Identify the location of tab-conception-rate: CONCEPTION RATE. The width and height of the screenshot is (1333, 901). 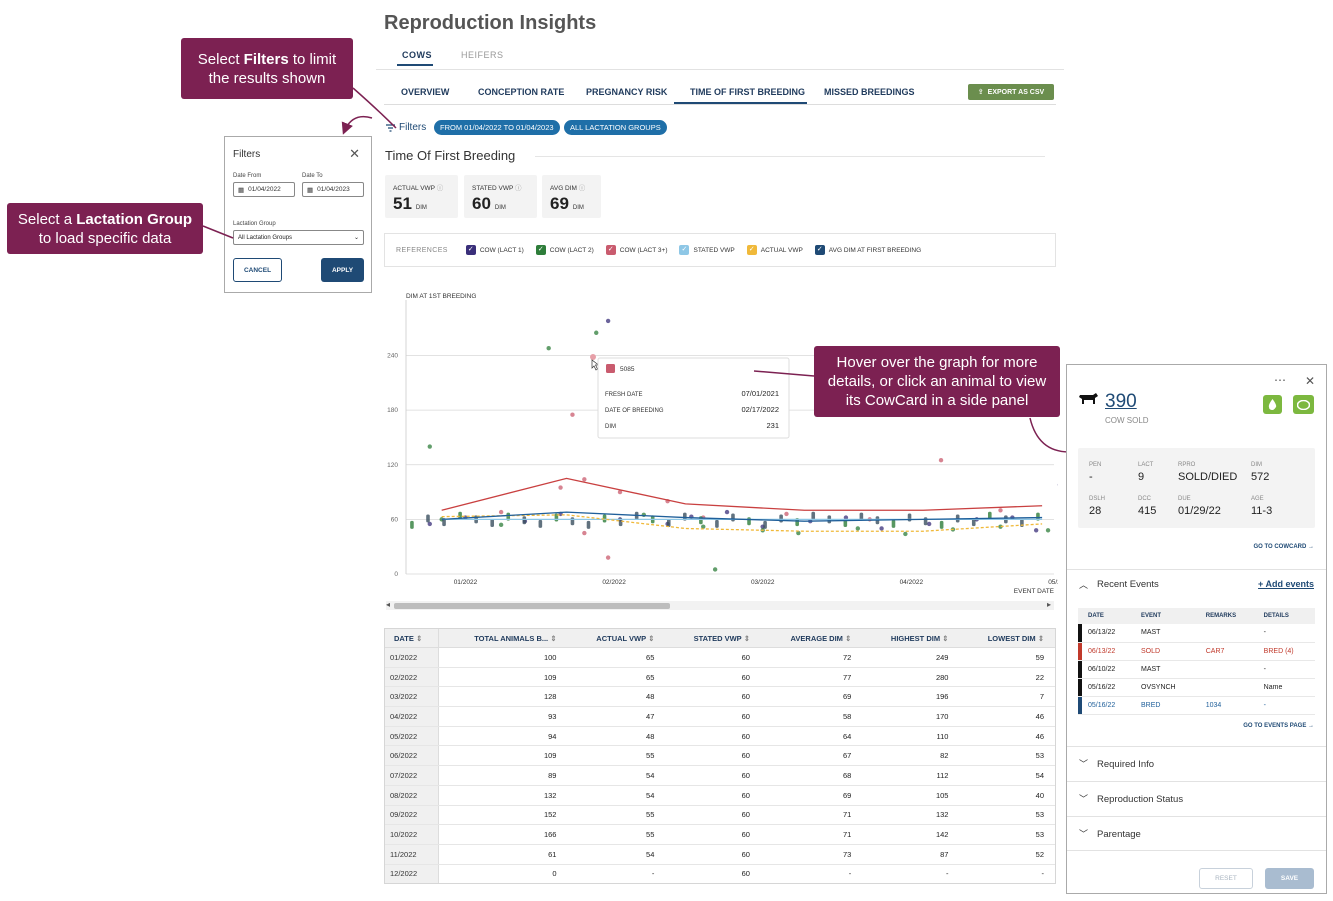
(521, 92).